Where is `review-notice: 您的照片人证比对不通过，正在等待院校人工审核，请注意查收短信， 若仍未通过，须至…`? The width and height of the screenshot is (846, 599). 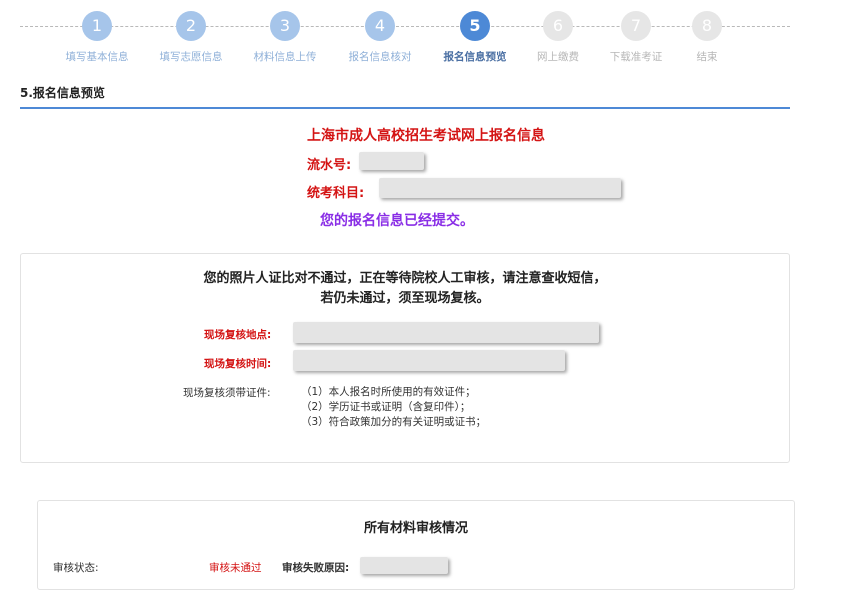
review-notice: 您的照片人证比对不通过，正在等待院校人工审核，请注意查收短信， 若仍未通过，须至… is located at coordinates (405, 289).